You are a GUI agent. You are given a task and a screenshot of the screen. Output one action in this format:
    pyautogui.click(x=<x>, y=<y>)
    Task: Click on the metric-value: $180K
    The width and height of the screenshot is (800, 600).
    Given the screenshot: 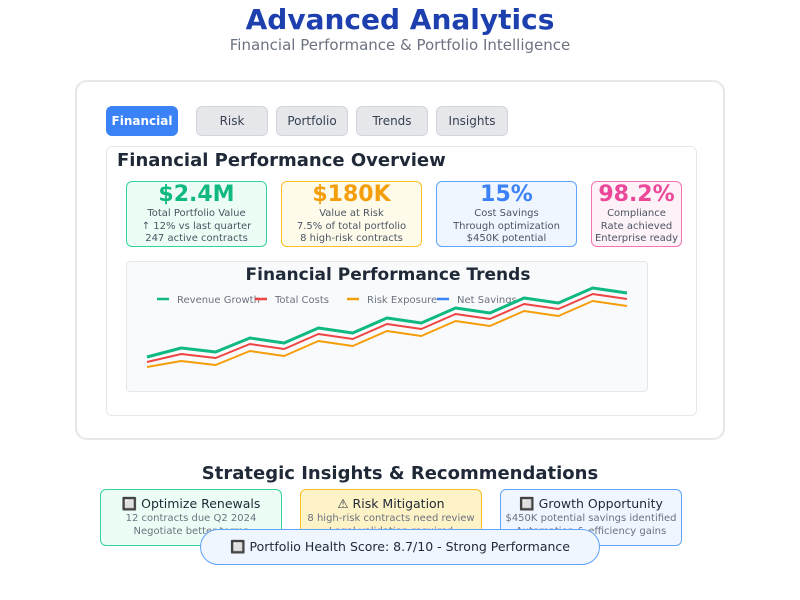 What is the action you would take?
    pyautogui.click(x=351, y=194)
    